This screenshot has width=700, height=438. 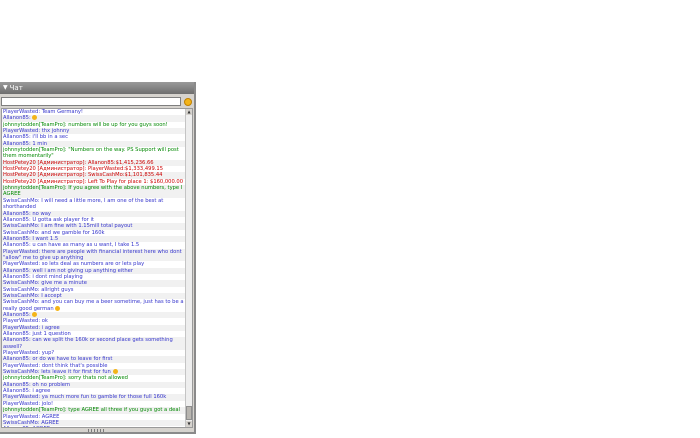 I want to click on chat-message-text: Allanon85: U gotta ask player for it, so click(x=48, y=219).